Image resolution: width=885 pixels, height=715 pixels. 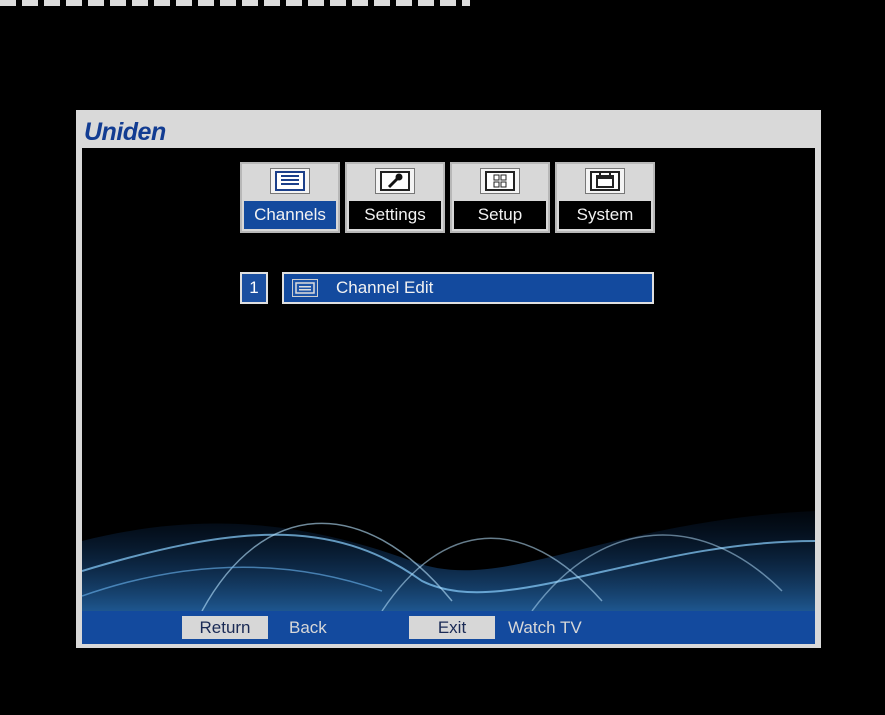 What do you see at coordinates (500, 215) in the screenshot?
I see `tab-setup-label: Setup` at bounding box center [500, 215].